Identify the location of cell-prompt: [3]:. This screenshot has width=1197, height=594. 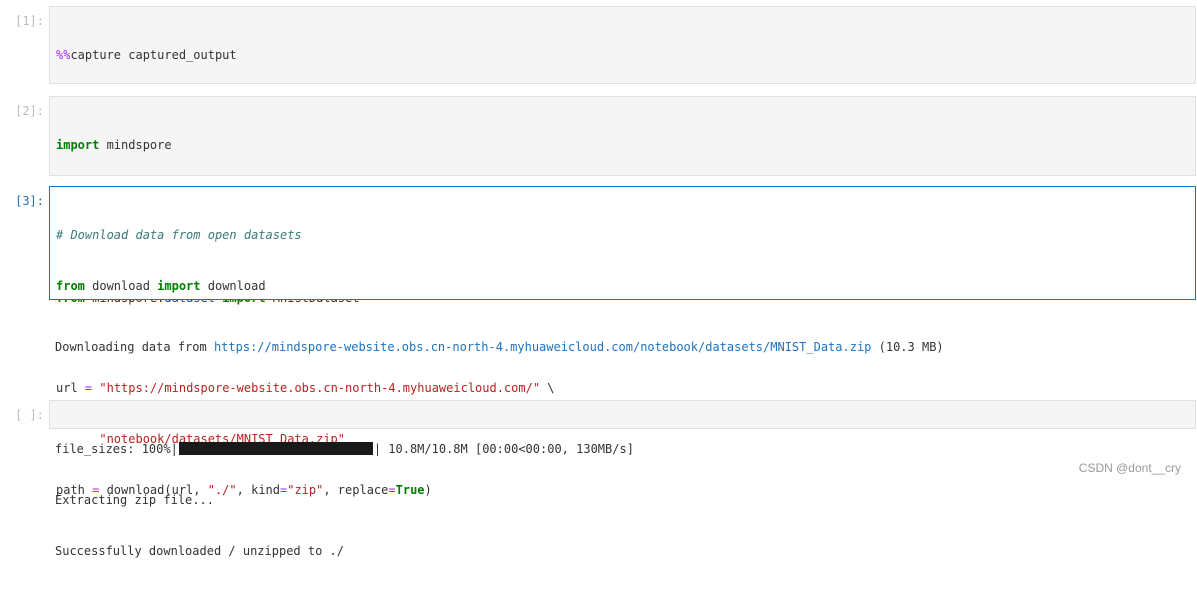
(29, 201).